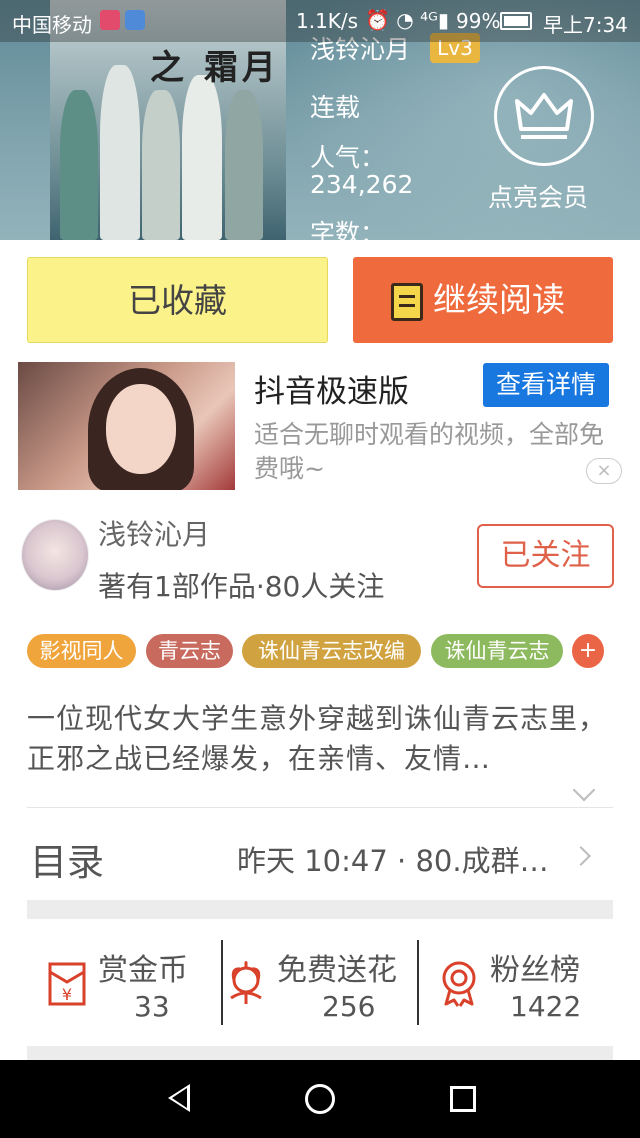 The width and height of the screenshot is (640, 1138). I want to click on navigation-bar, so click(320, 1099).